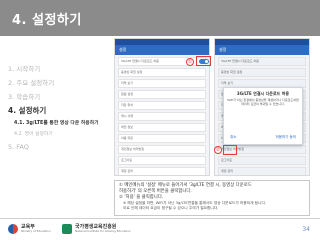 This screenshot has width=320, height=240. What do you see at coordinates (306, 229) in the screenshot?
I see `page-number: 34` at bounding box center [306, 229].